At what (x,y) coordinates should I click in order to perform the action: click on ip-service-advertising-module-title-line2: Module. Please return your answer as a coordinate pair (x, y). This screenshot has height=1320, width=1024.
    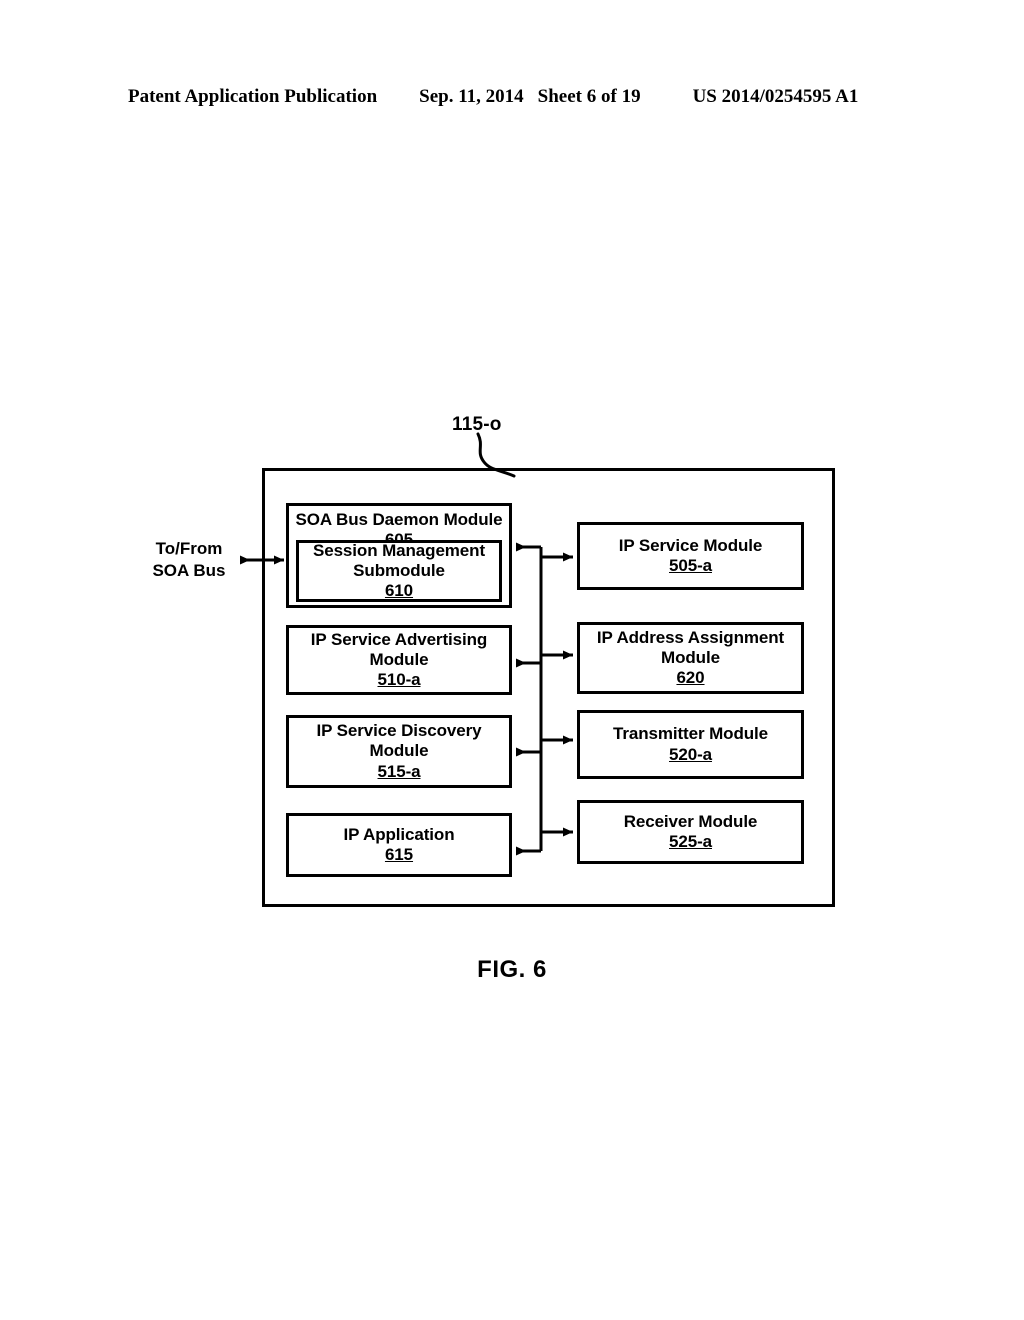
    Looking at the image, I should click on (399, 659).